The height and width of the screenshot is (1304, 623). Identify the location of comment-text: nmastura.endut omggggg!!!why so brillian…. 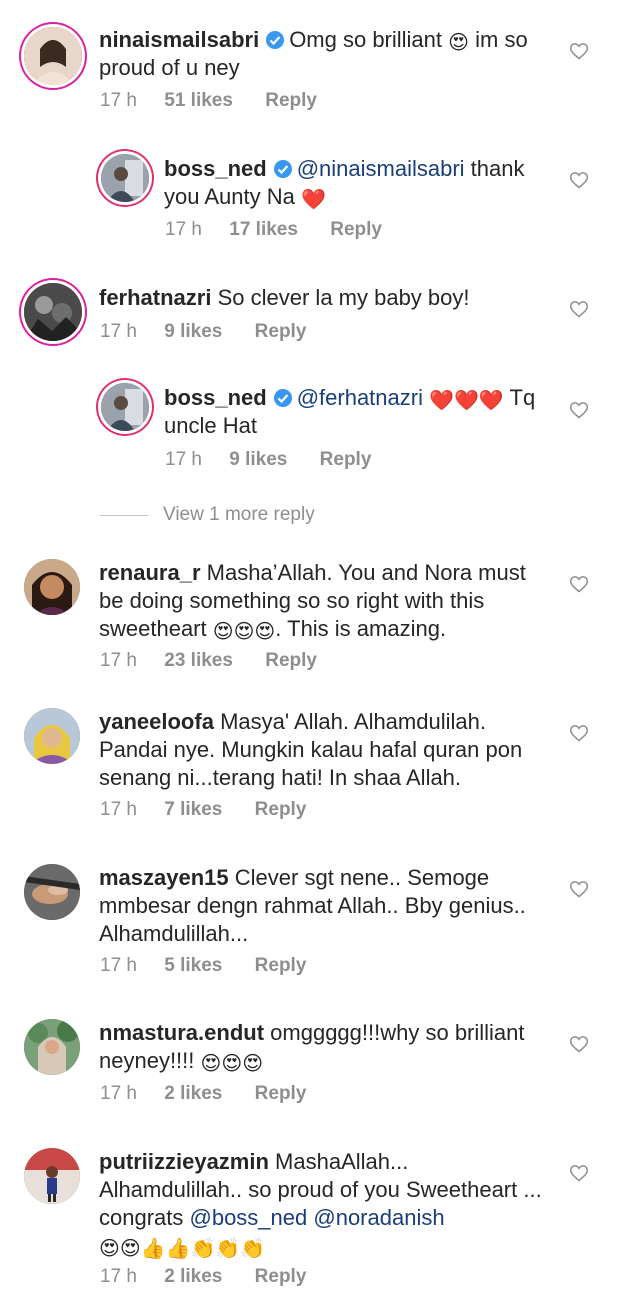
(324, 1047).